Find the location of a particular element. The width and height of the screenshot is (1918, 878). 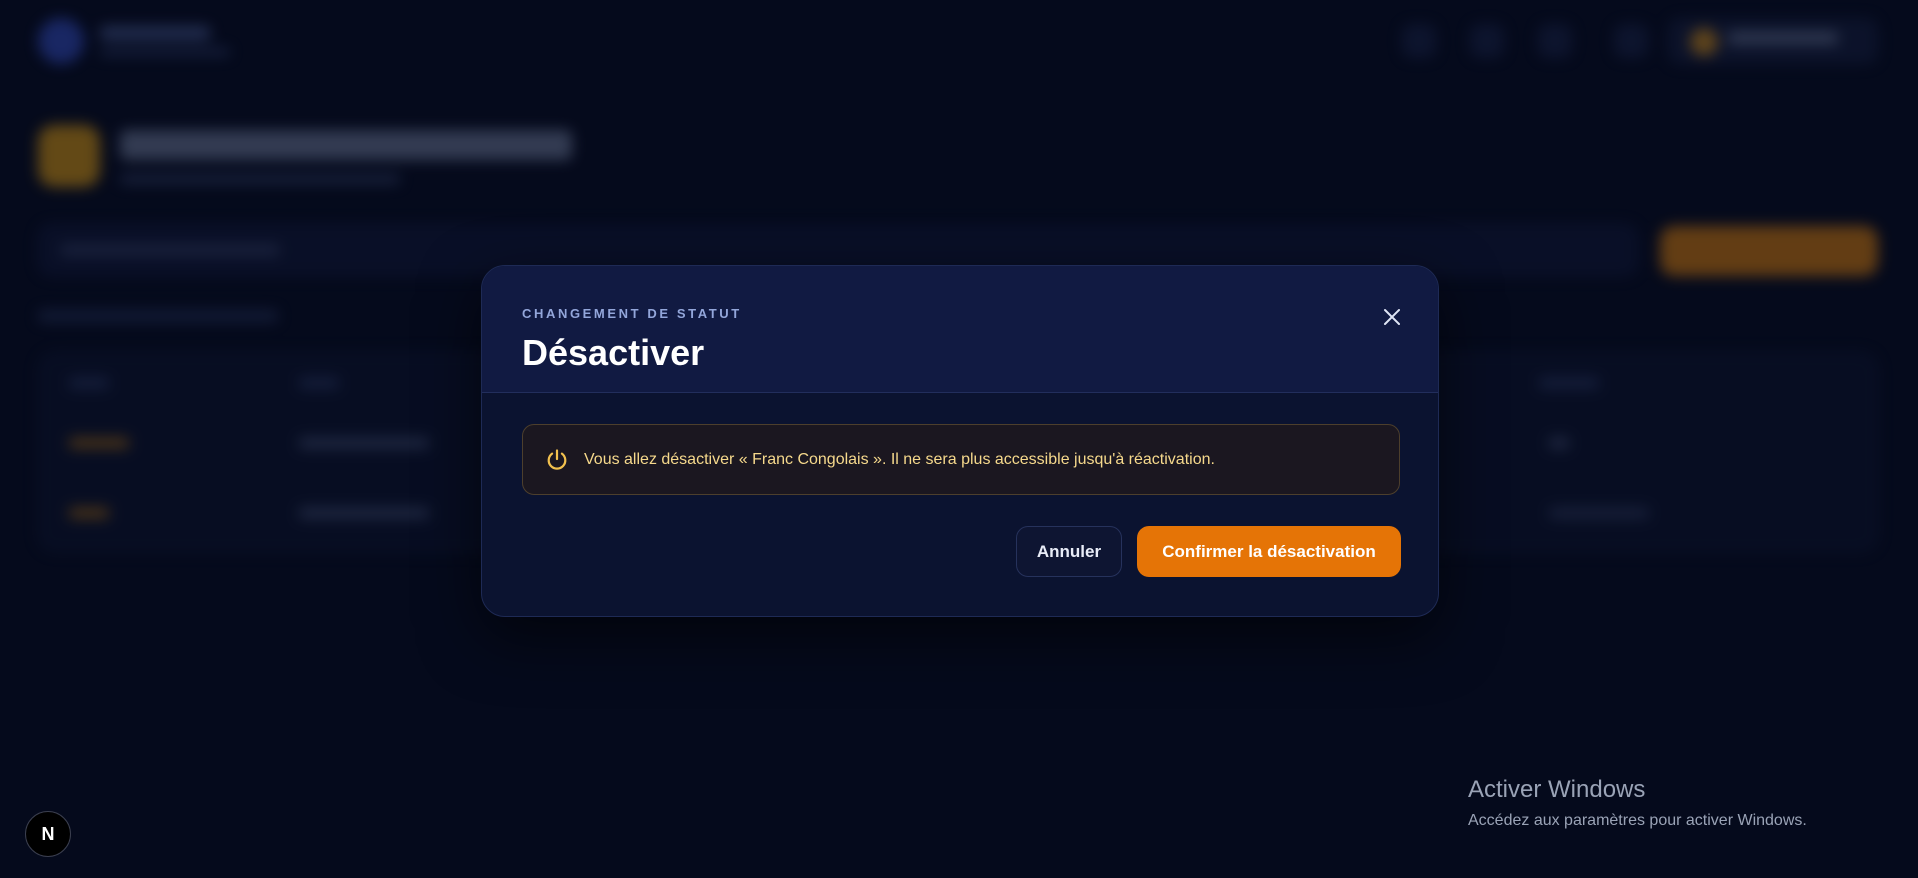

bg-search-placeholder is located at coordinates (170, 250).